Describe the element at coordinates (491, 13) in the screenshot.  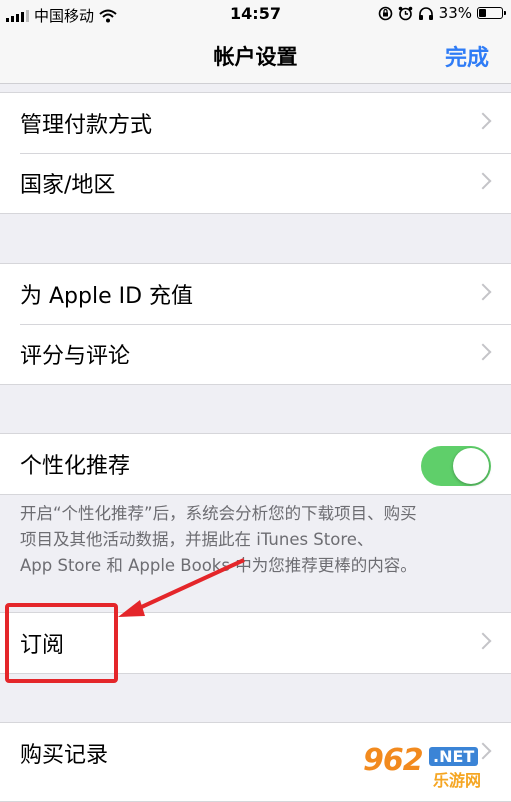
I see `battery-icon` at that location.